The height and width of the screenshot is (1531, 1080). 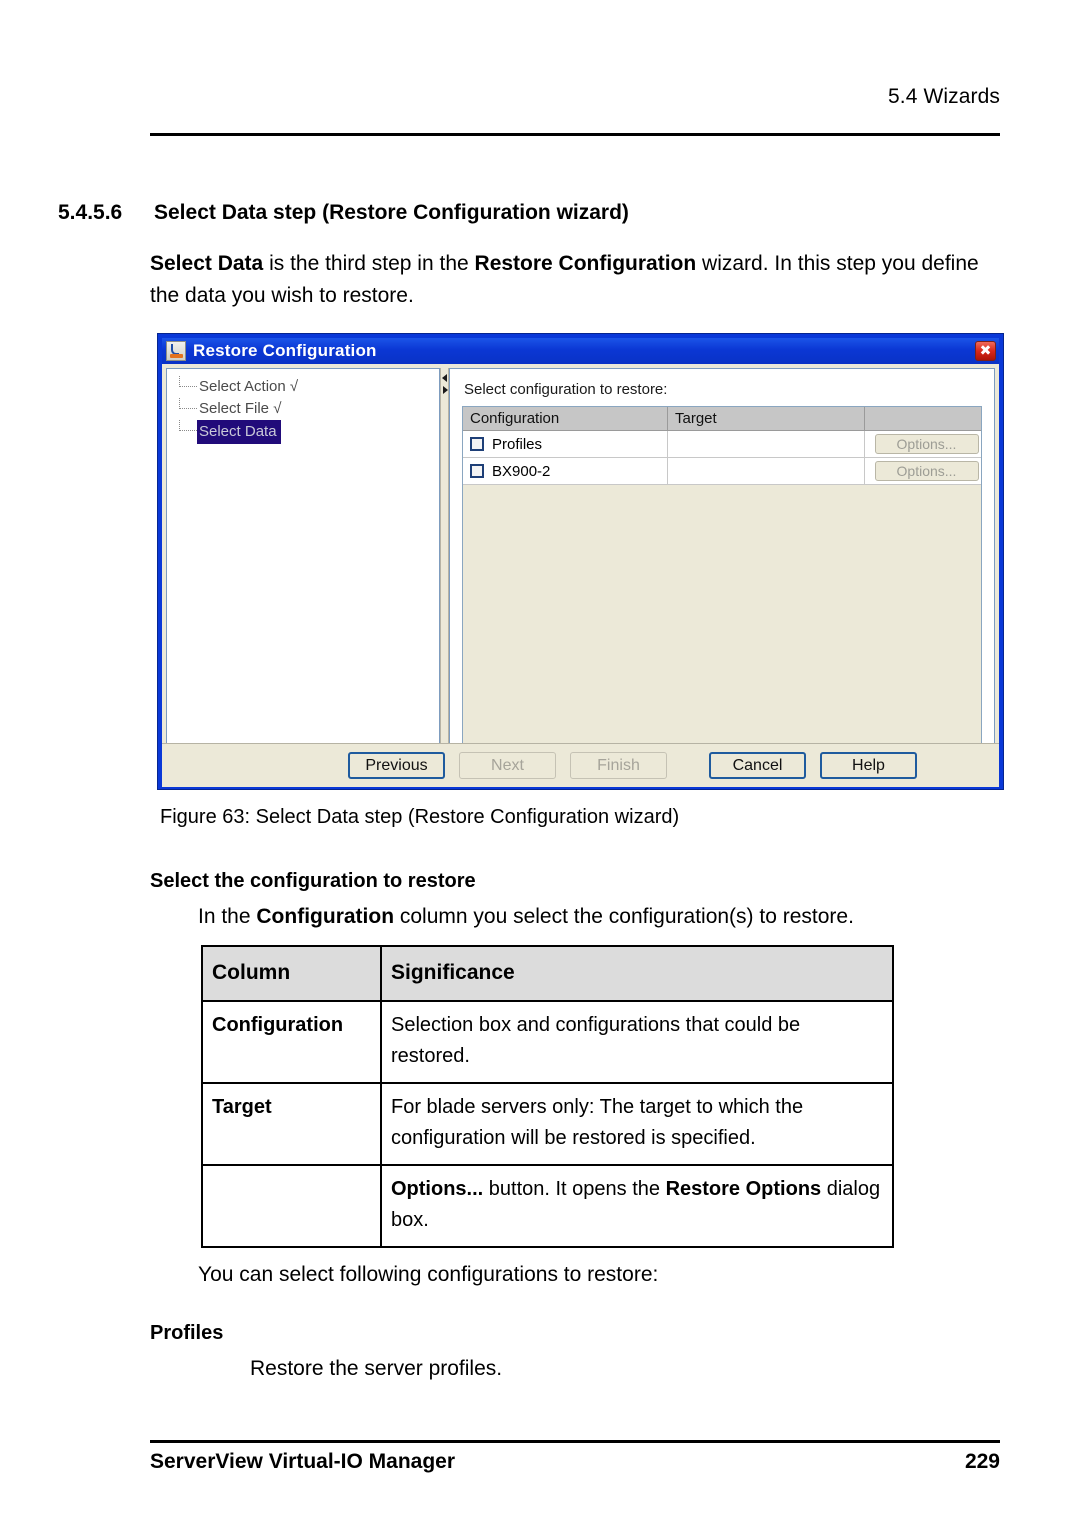 What do you see at coordinates (757, 765) in the screenshot?
I see `cancel-button: Cancel` at bounding box center [757, 765].